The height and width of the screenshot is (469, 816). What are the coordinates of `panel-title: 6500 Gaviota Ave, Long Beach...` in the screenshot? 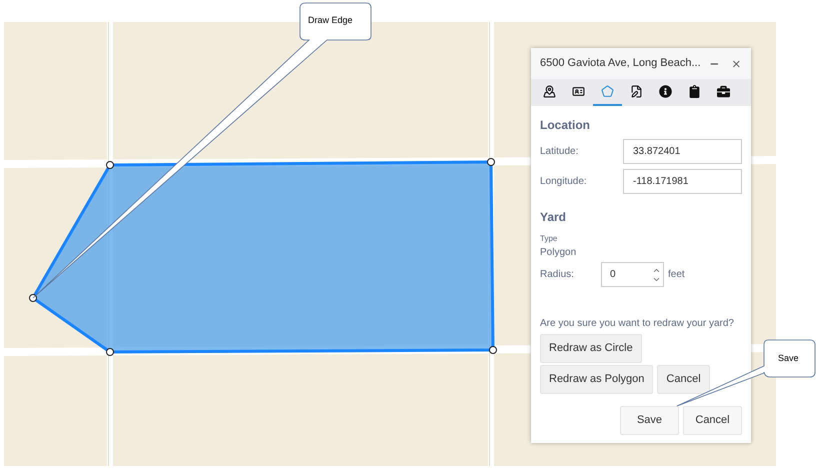 It's located at (620, 64).